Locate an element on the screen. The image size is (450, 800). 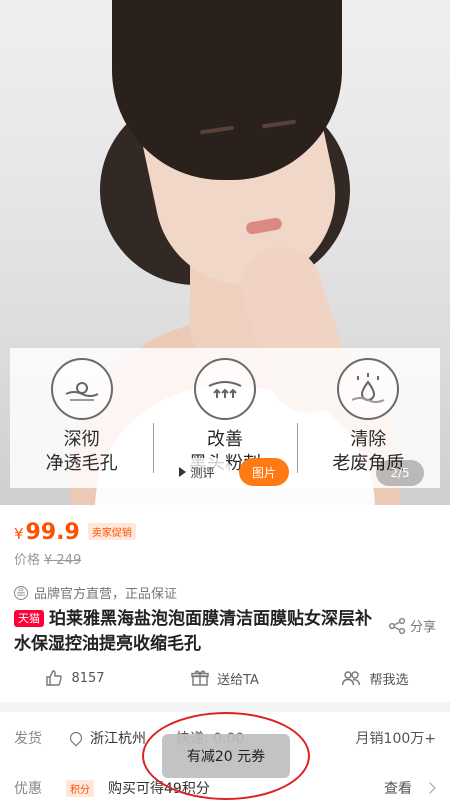
price-row: ¥ 99.9 卖家促销 is located at coordinates (75, 532).